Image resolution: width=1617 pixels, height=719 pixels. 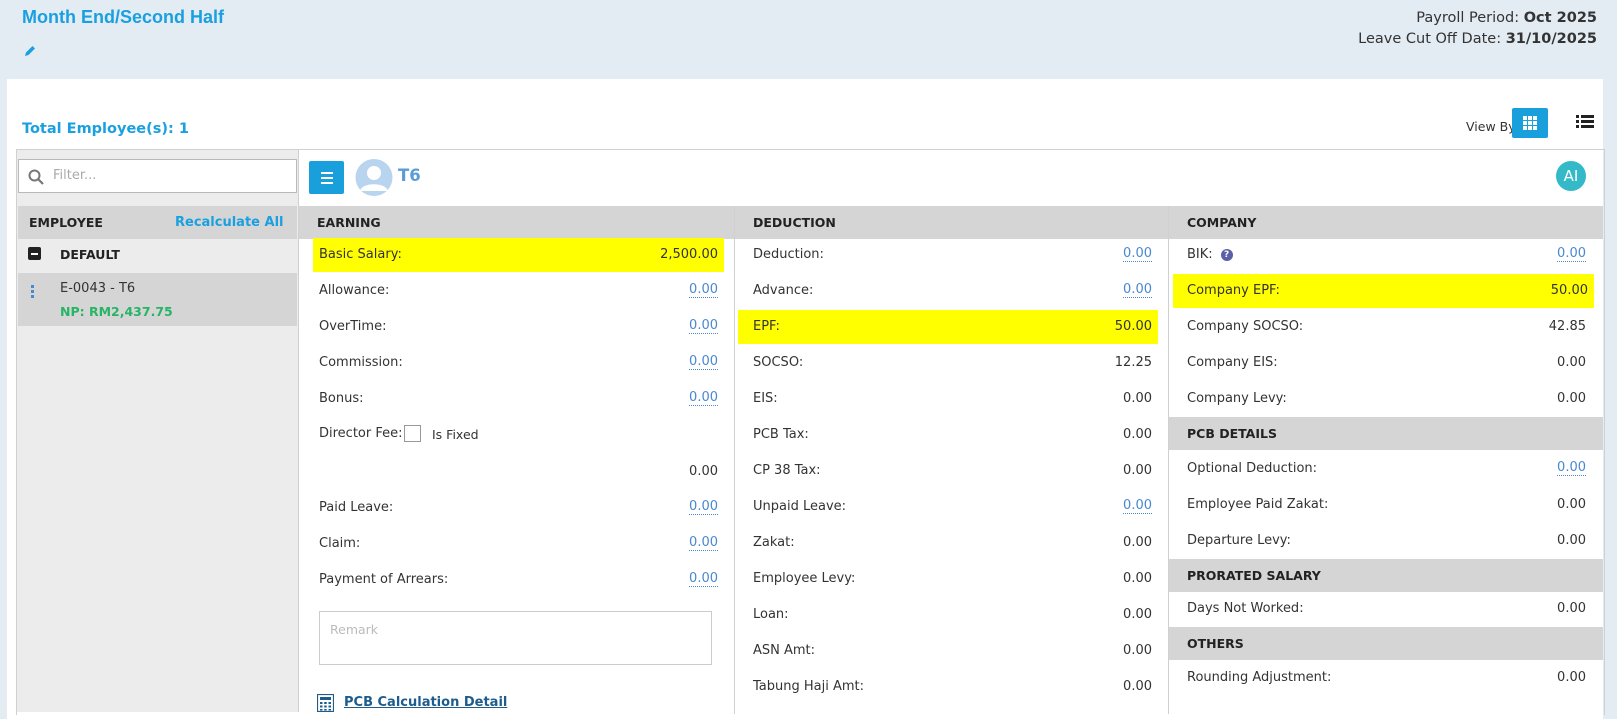 I want to click on grid-view-button, so click(x=1530, y=123).